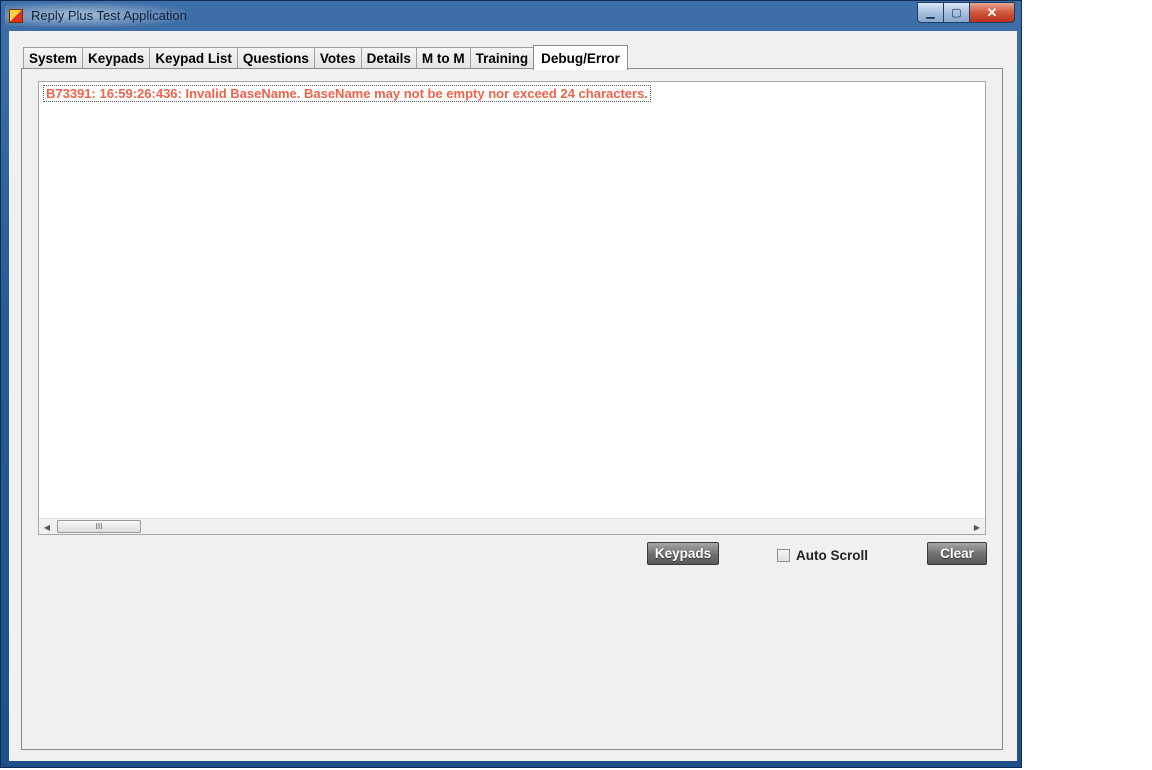 The image size is (1152, 770). I want to click on tab-keypads: Keypads, so click(116, 58).